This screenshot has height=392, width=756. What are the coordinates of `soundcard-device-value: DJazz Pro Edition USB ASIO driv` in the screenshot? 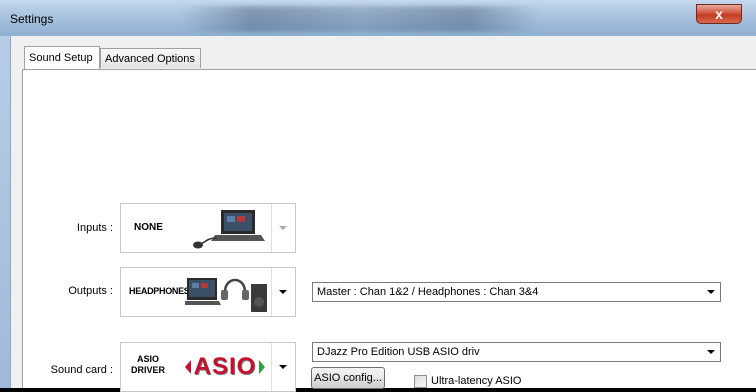 It's located at (398, 352).